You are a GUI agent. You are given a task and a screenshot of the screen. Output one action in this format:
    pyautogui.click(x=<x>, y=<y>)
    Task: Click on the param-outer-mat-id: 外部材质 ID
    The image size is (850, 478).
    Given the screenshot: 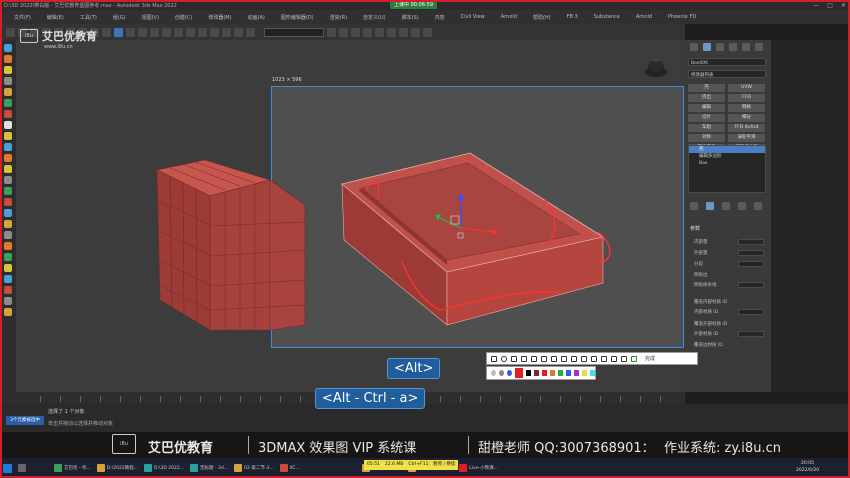 What is the action you would take?
    pyautogui.click(x=729, y=334)
    